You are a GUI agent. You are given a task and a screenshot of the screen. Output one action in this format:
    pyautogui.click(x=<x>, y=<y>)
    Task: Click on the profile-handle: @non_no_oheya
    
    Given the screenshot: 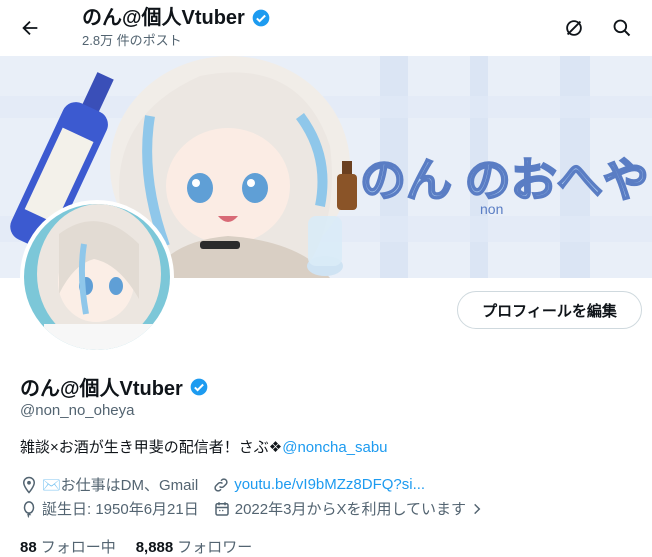 What is the action you would take?
    pyautogui.click(x=77, y=410)
    